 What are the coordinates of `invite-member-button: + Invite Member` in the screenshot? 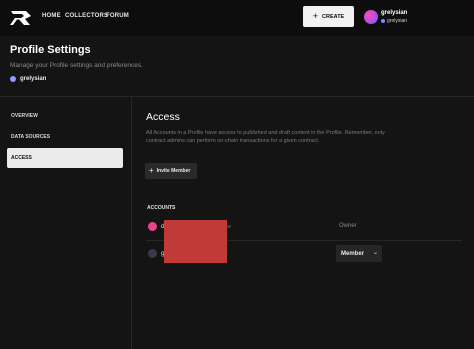 It's located at (171, 171).